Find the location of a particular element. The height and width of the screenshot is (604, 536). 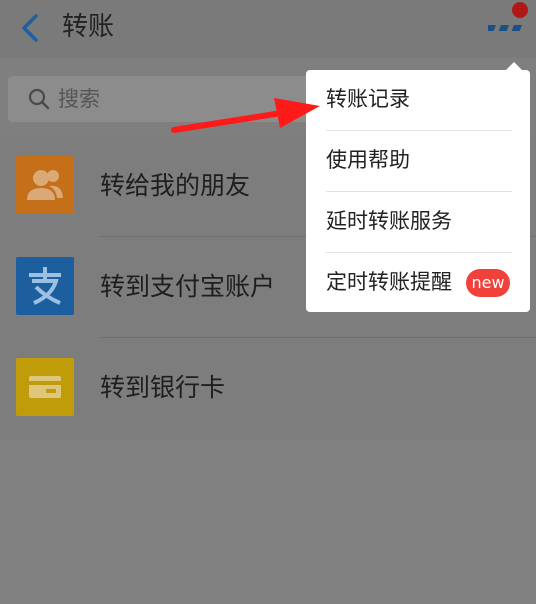

menu-item-delayed-transfer: 延时转账服务 is located at coordinates (418, 222).